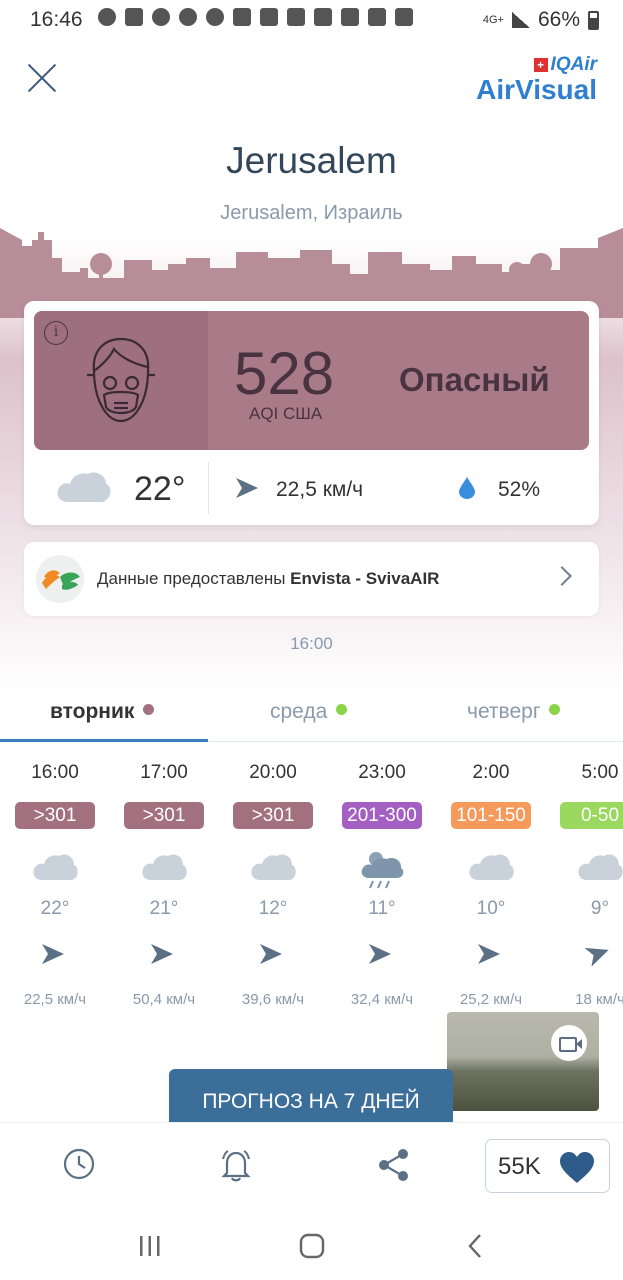 This screenshot has width=623, height=1280. I want to click on status-time: 16:46, so click(56, 19).